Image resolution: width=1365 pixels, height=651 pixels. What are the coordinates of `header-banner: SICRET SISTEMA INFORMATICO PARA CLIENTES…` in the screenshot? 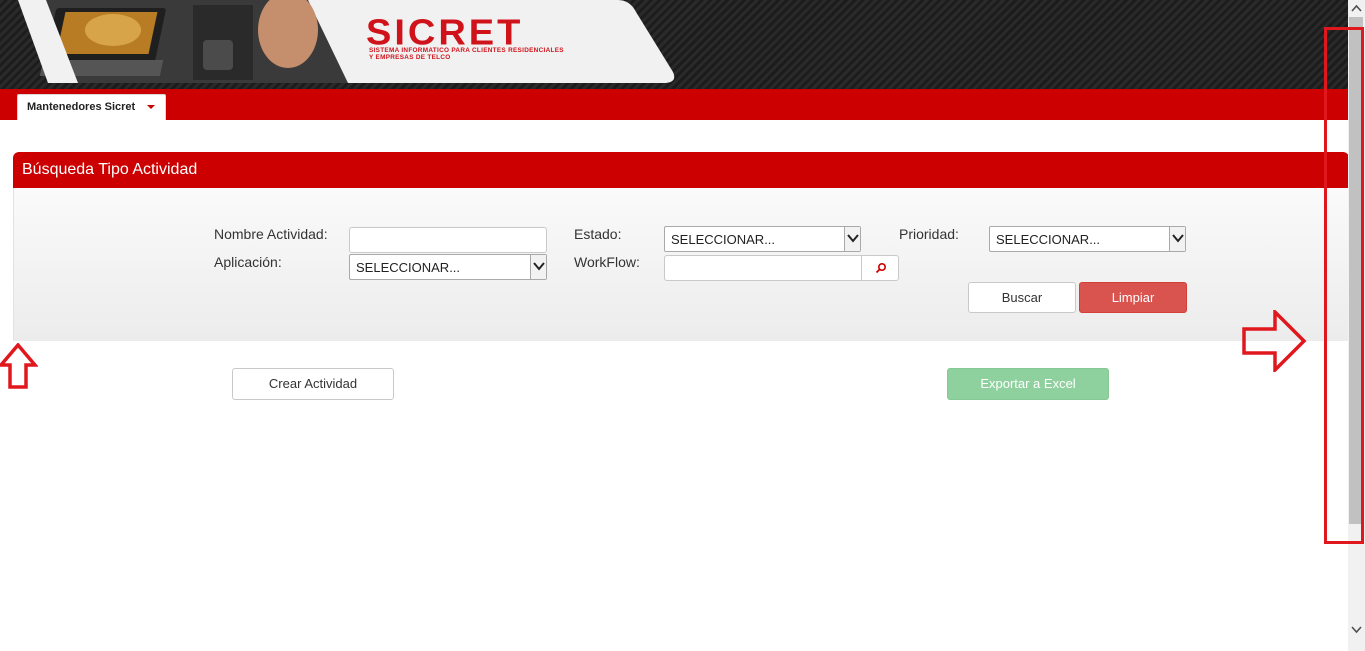 It's located at (674, 44).